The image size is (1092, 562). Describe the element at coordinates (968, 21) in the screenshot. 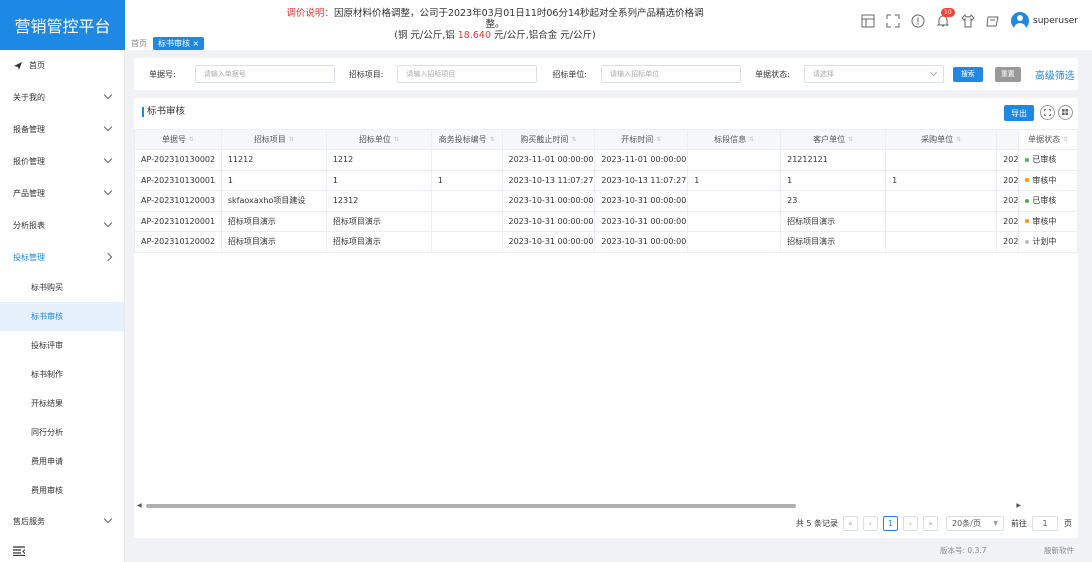

I see `shirt-icon` at that location.